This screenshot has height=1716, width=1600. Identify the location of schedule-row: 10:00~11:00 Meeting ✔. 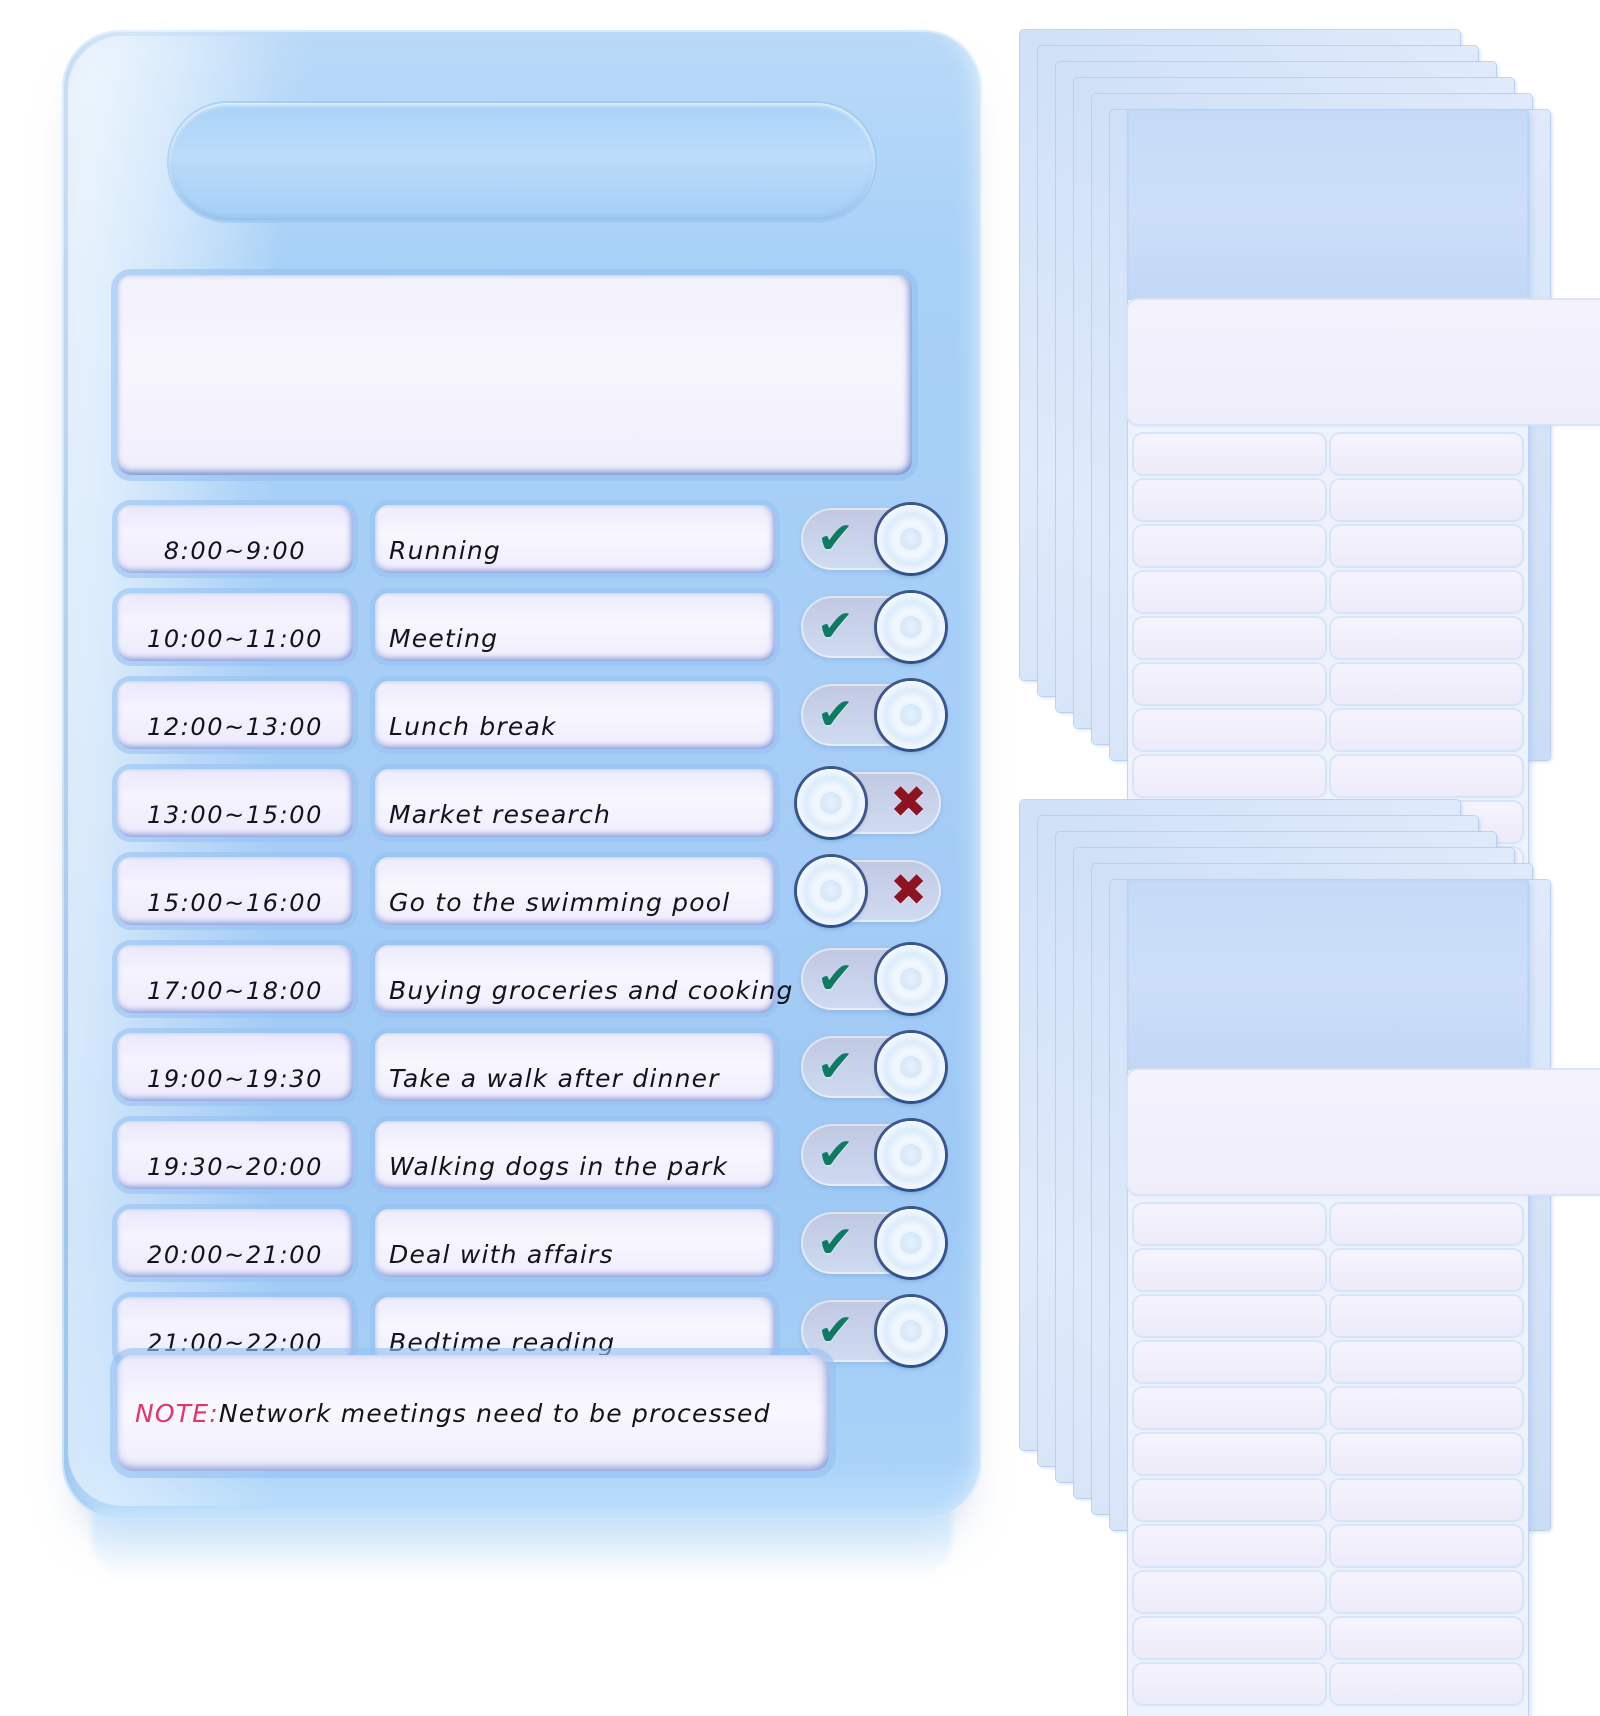
(532, 627).